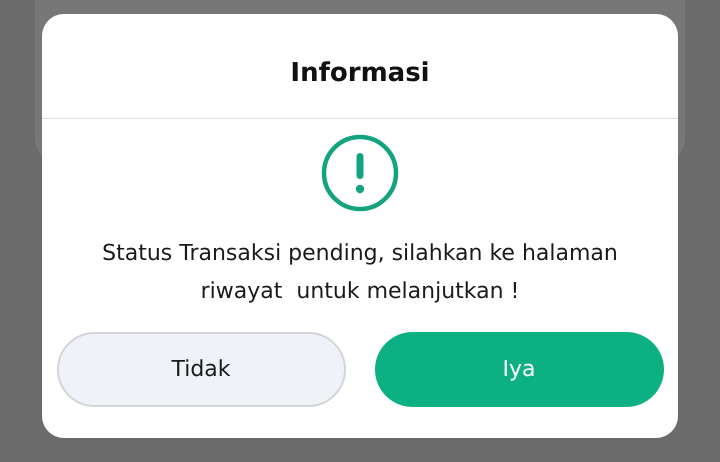 Image resolution: width=720 pixels, height=462 pixels. I want to click on cancel-button: Tidak, so click(201, 369).